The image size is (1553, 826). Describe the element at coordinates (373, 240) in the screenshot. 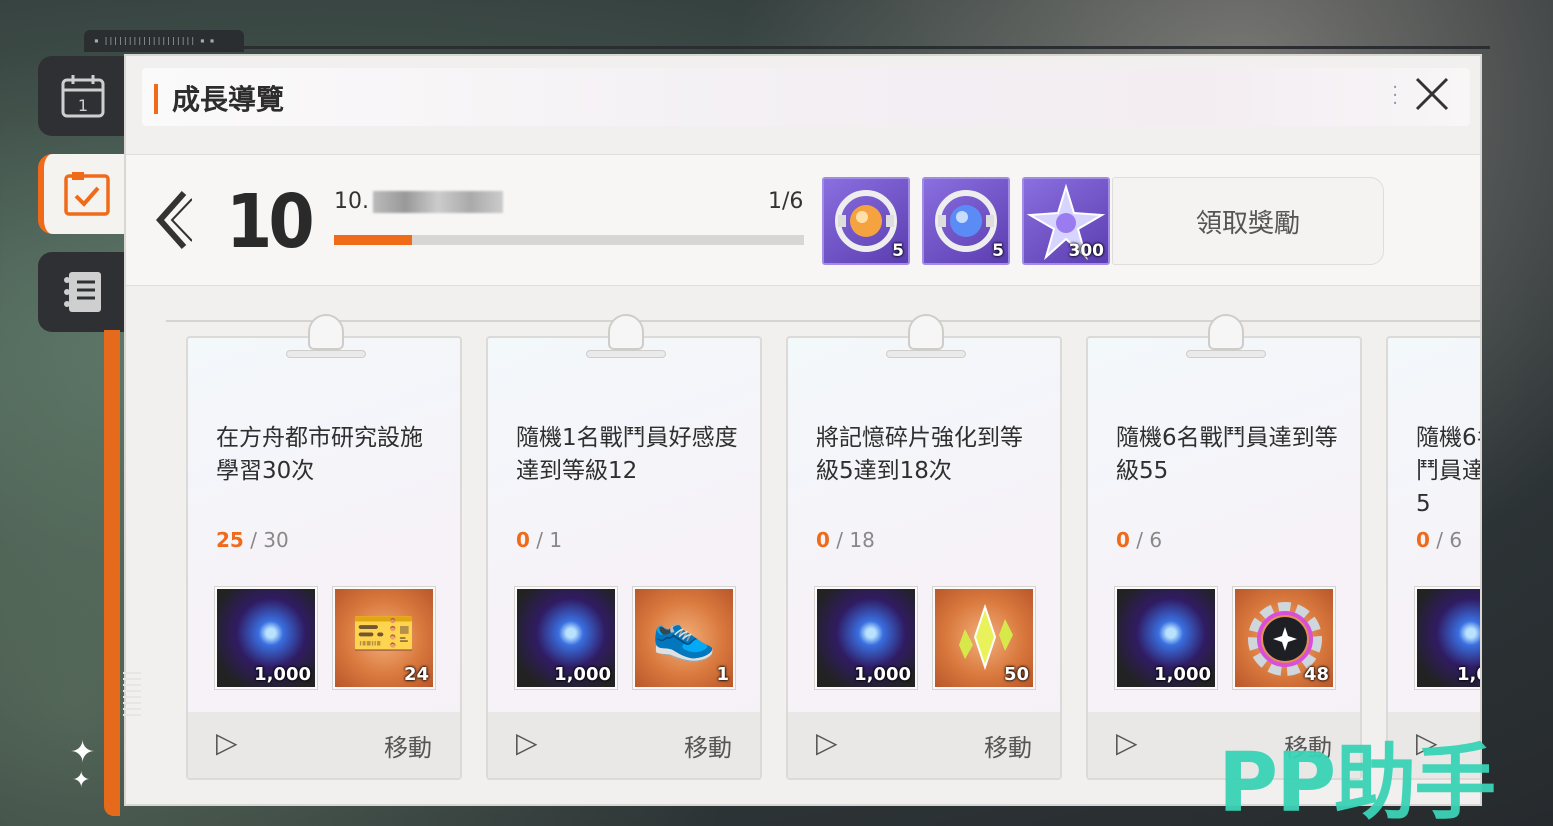

I see `stage-progress-fill` at that location.